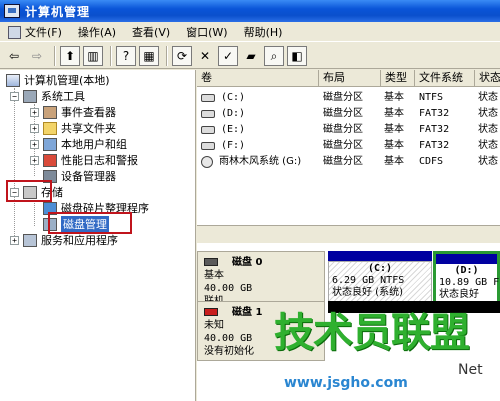 This screenshot has width=500, height=401. What do you see at coordinates (14, 96) in the screenshot?
I see `collapse-icon: −` at bounding box center [14, 96].